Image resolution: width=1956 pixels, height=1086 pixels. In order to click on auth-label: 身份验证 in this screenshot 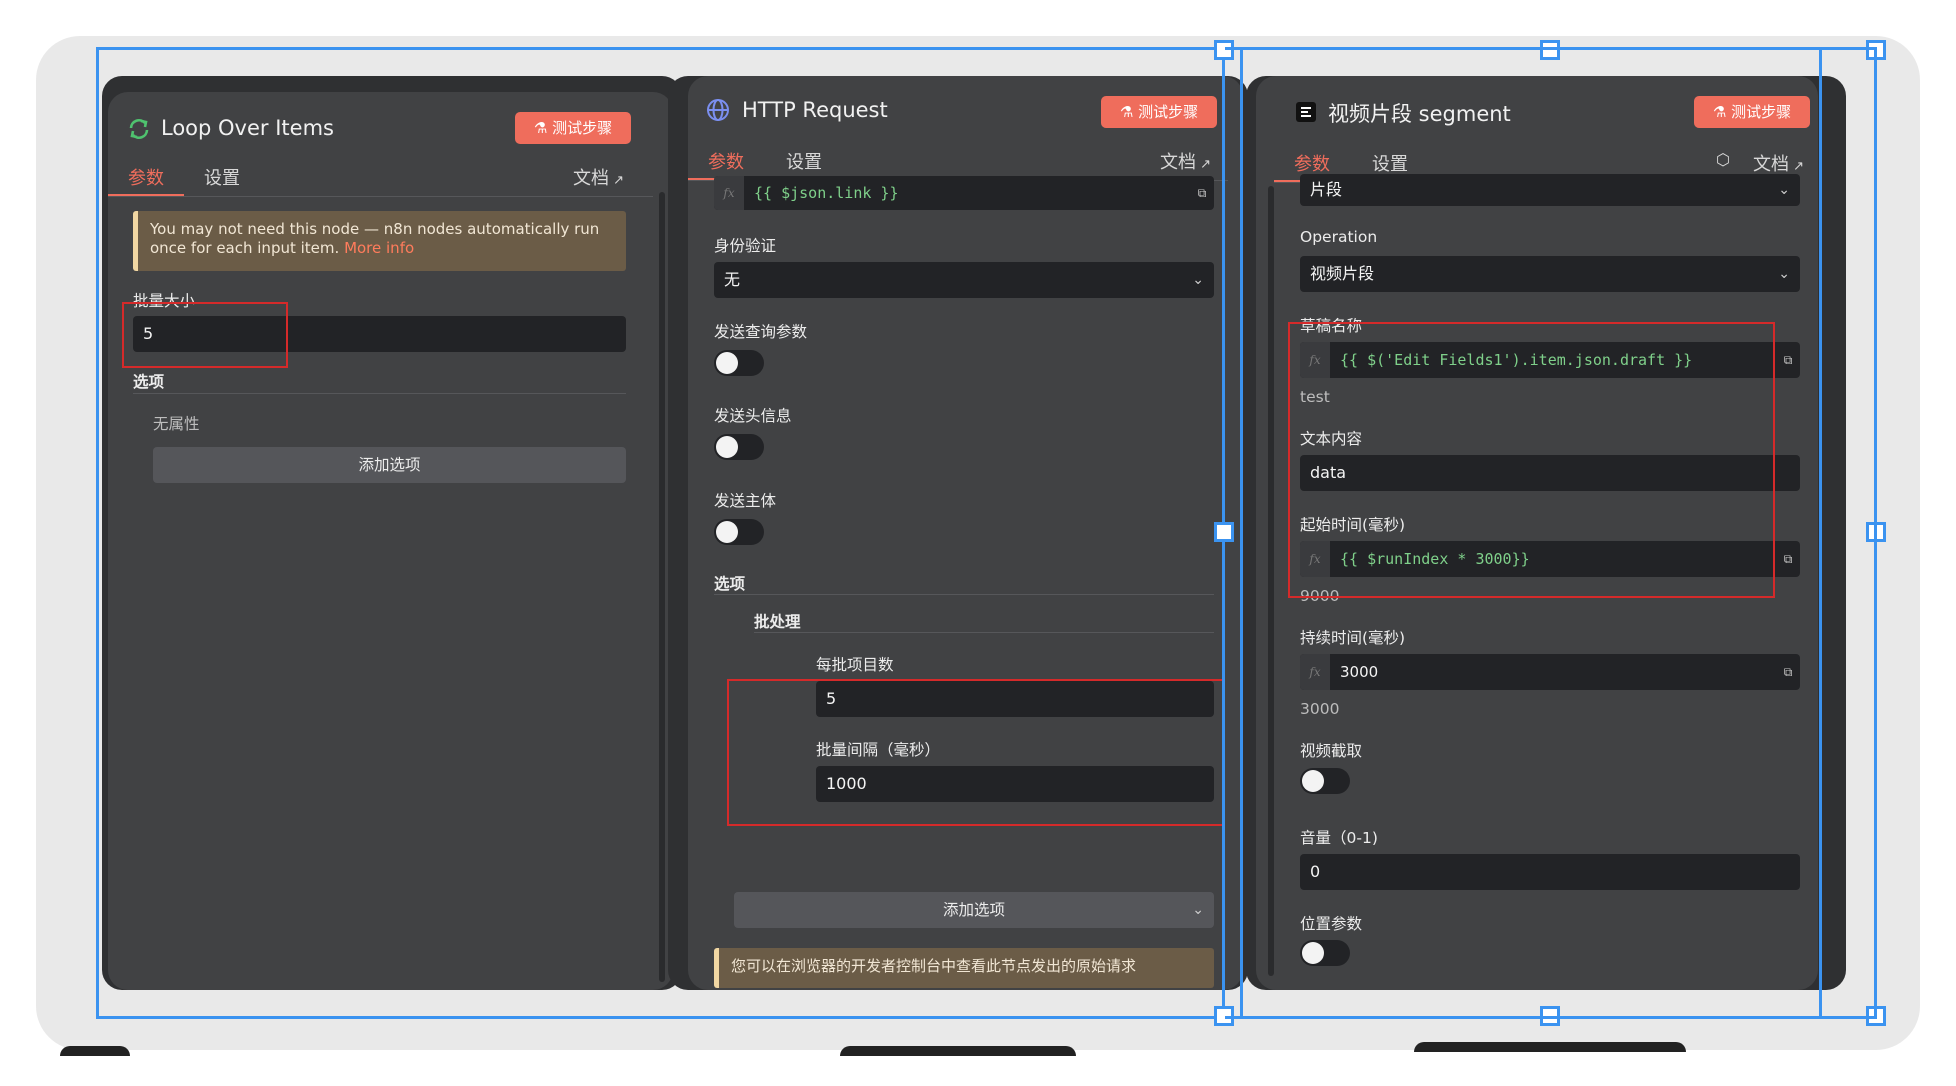, I will do `click(745, 246)`.